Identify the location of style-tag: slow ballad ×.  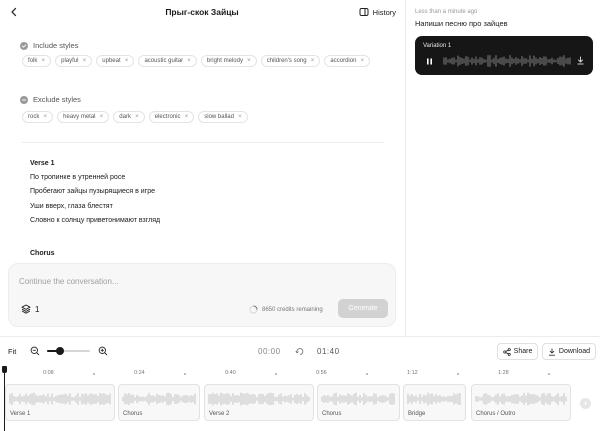
(223, 117).